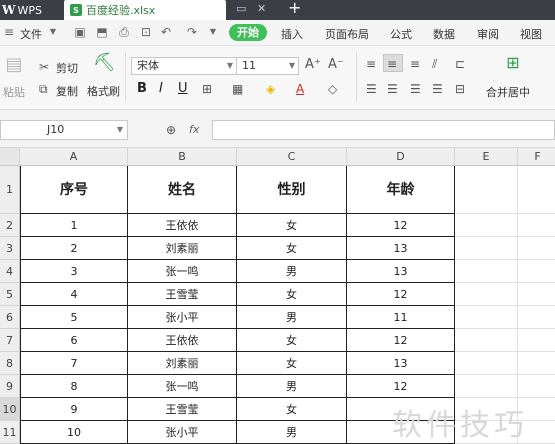  What do you see at coordinates (74, 386) in the screenshot?
I see `table-cell: 8` at bounding box center [74, 386].